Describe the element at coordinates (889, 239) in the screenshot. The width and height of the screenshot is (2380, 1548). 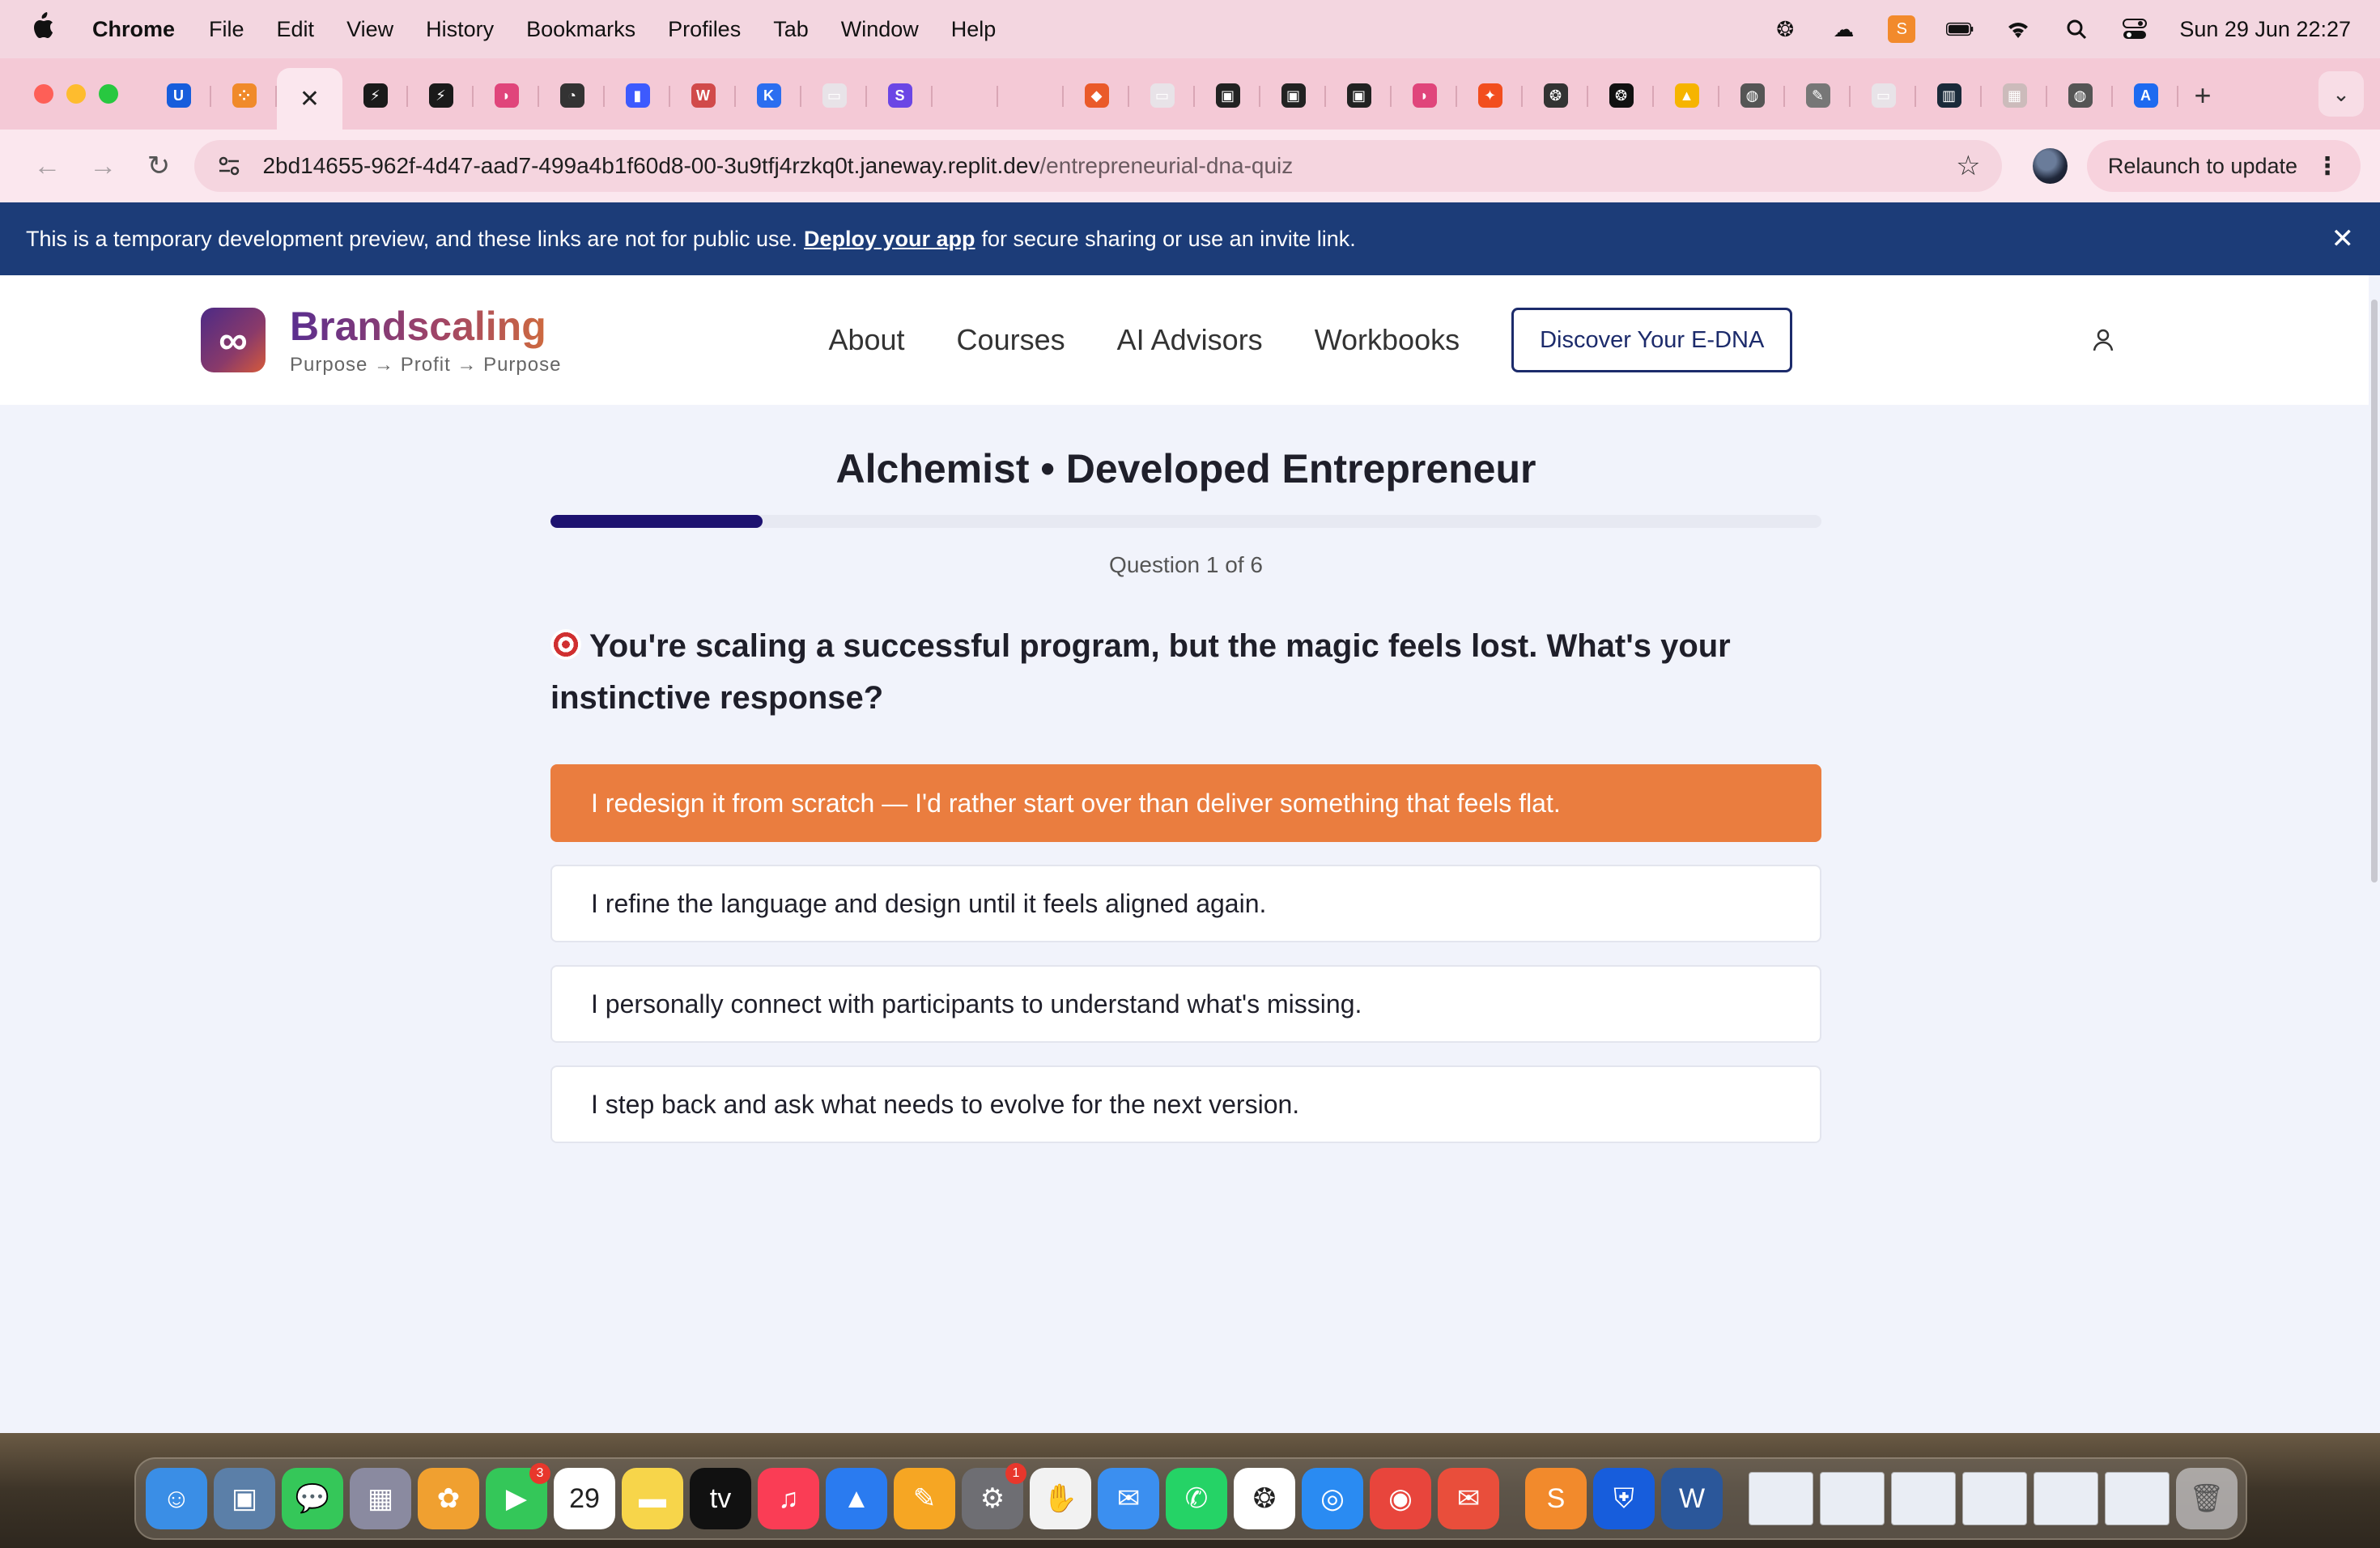
I see `deploy-app-link: Deploy your app` at that location.